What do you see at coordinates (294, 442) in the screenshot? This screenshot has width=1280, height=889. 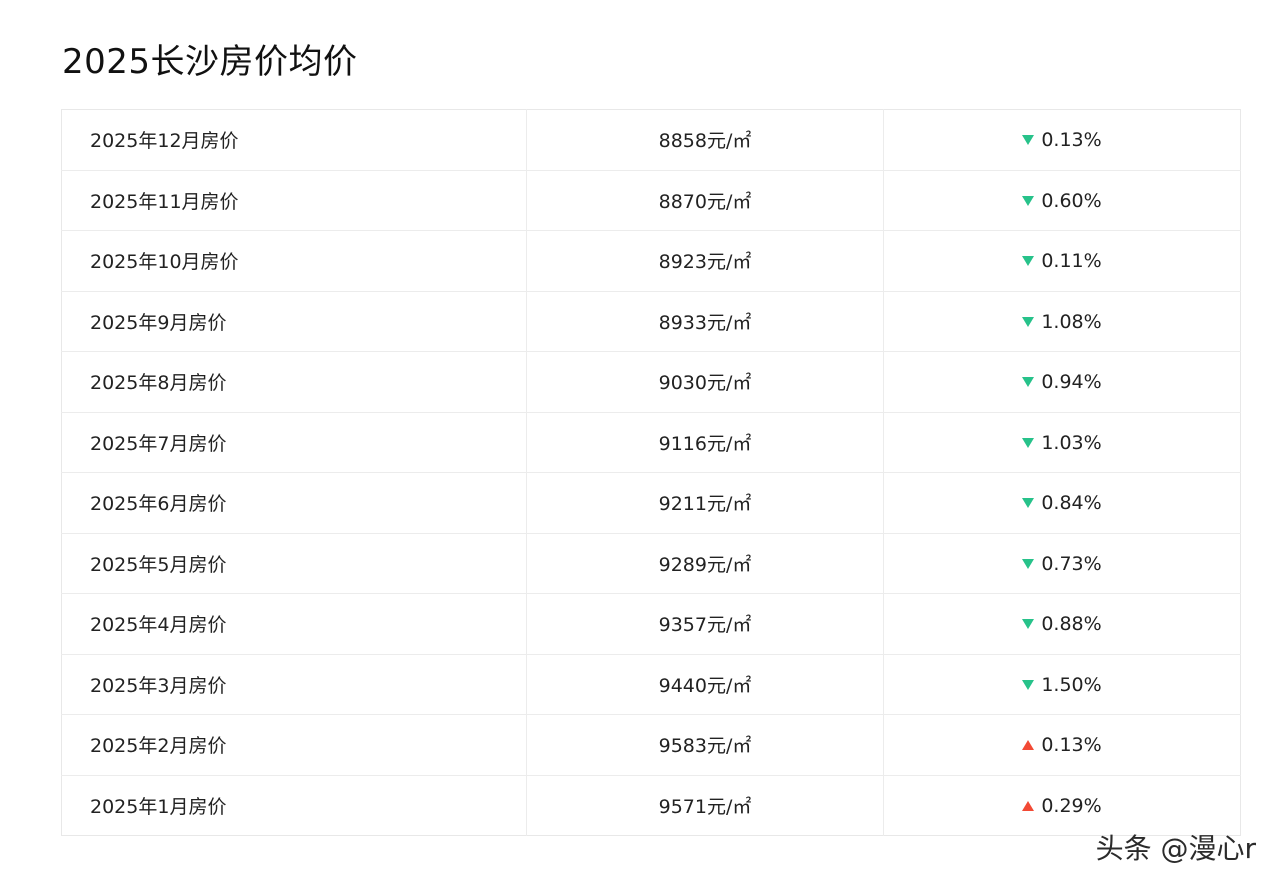 I see `month-cell: 2025年7月房价` at bounding box center [294, 442].